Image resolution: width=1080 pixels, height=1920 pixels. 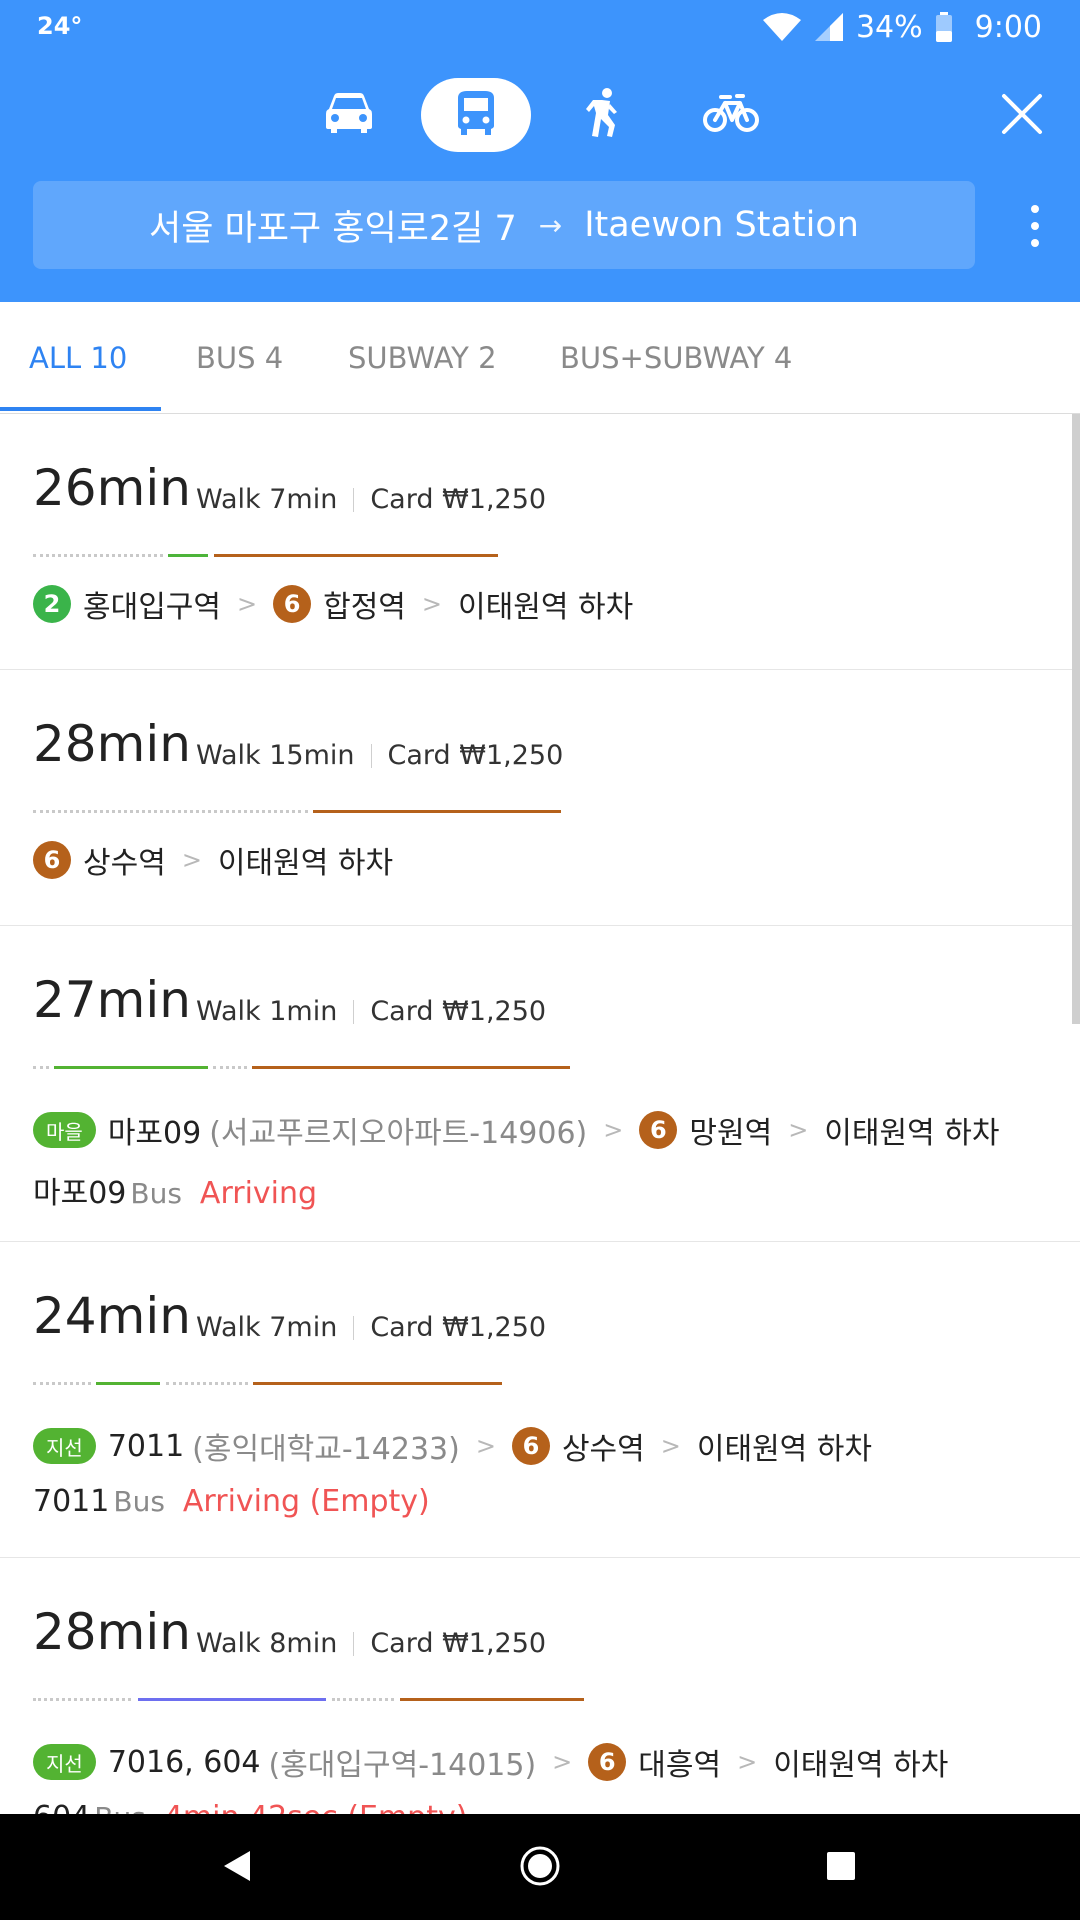 I want to click on nav-home-button, so click(x=540, y=1868).